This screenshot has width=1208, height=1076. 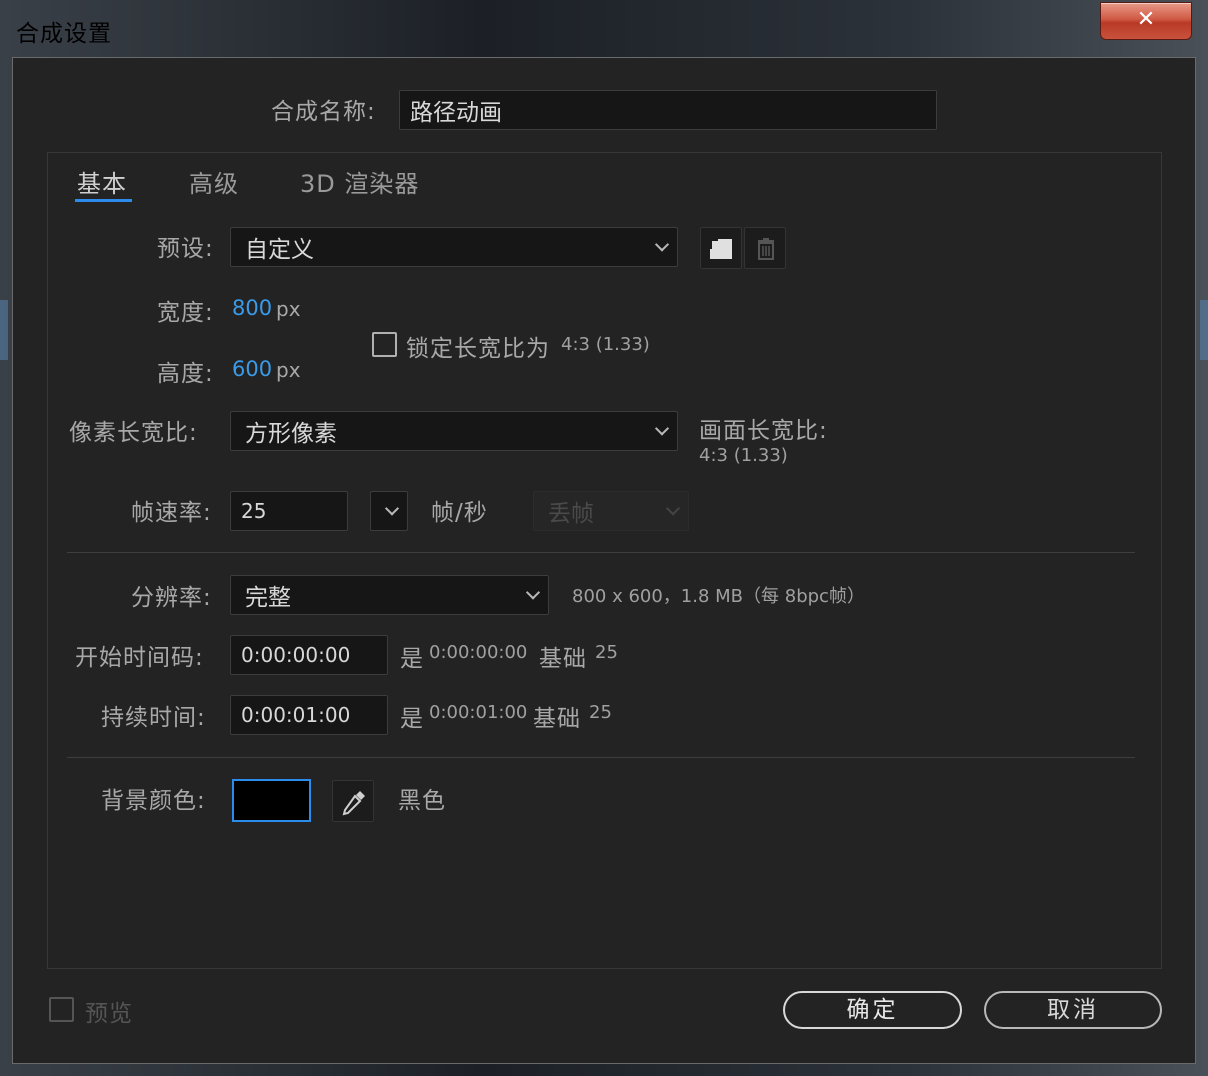 What do you see at coordinates (872, 1010) in the screenshot?
I see `ok-button: 确定` at bounding box center [872, 1010].